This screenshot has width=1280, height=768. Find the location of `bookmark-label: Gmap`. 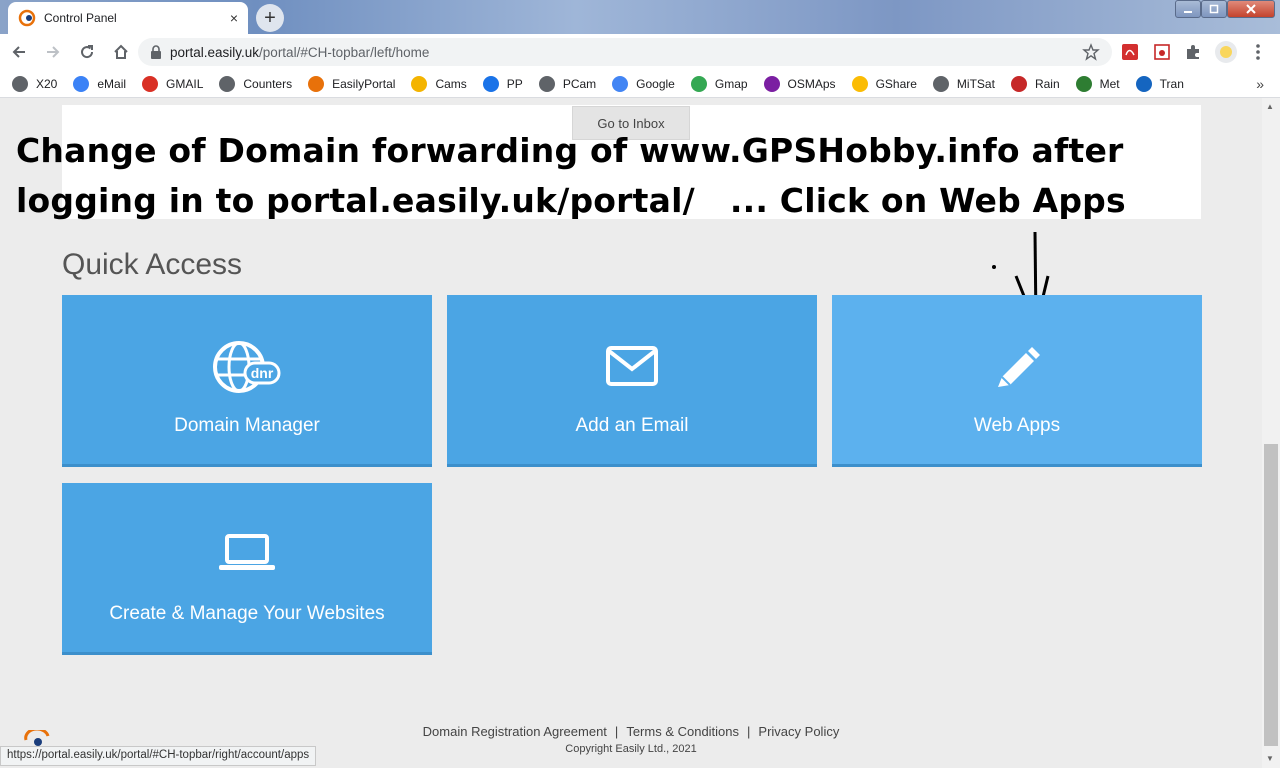

bookmark-label: Gmap is located at coordinates (731, 83).